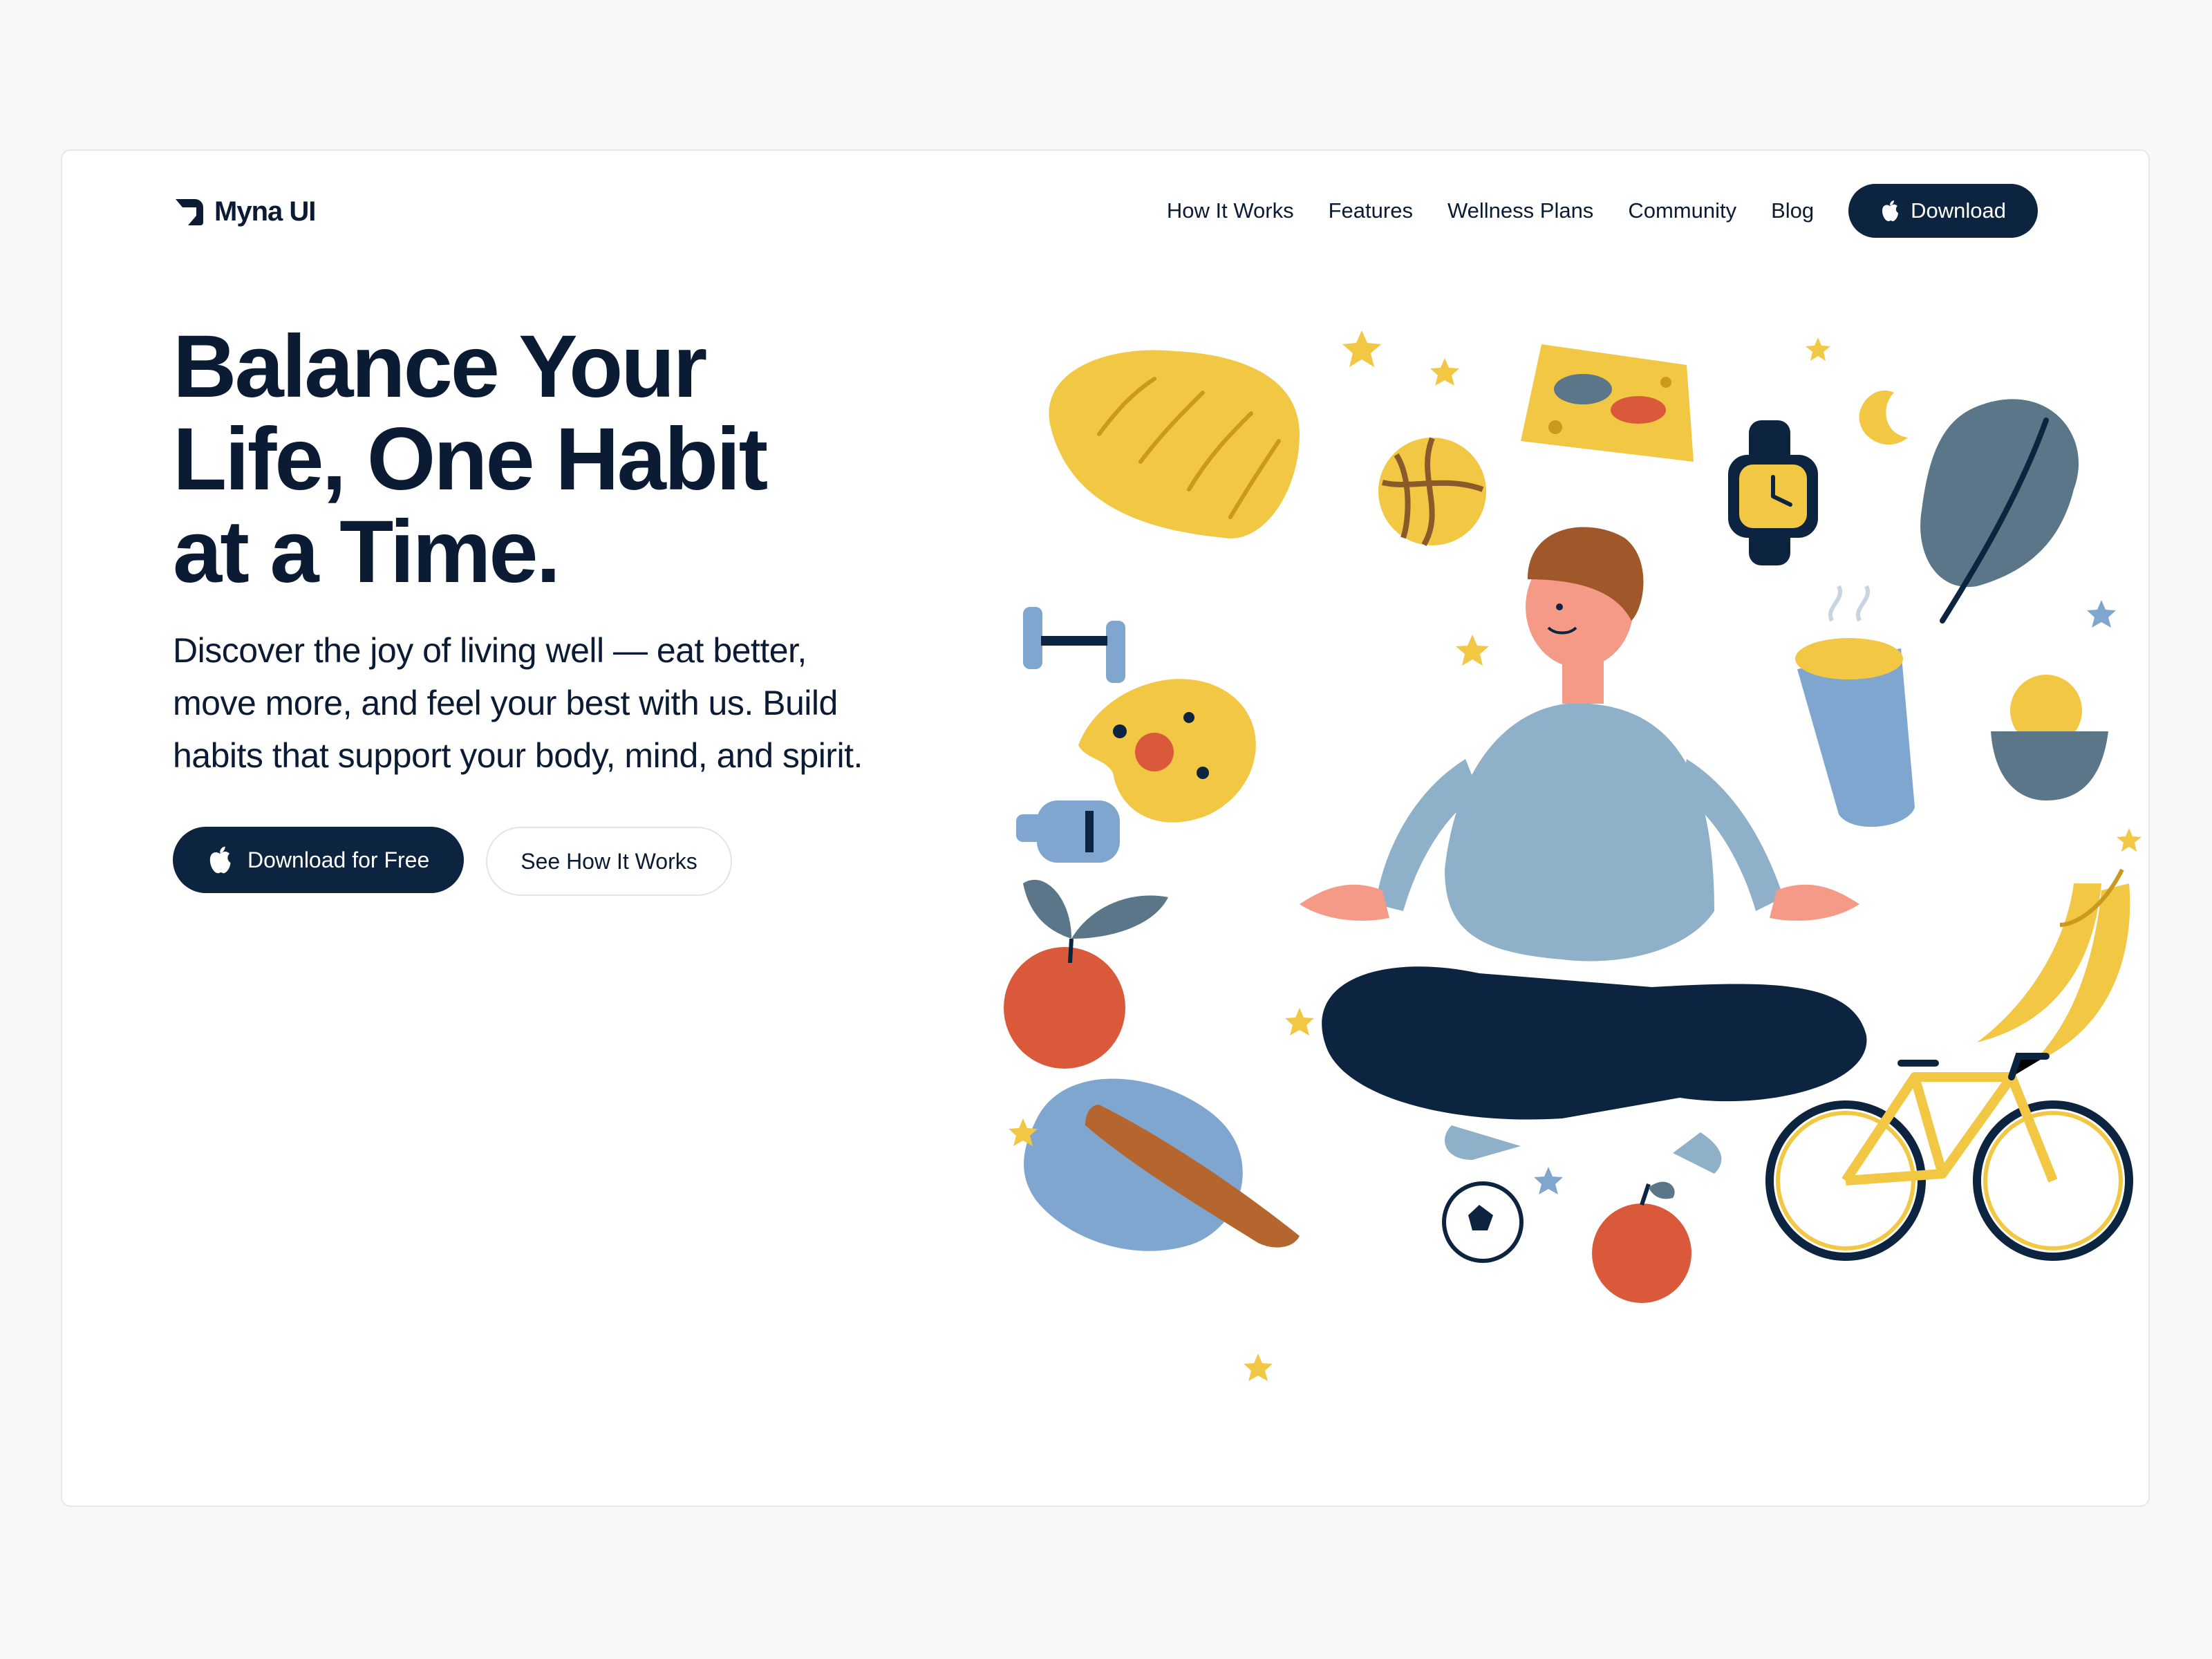 This screenshot has height=1659, width=2212. I want to click on banana-icon, so click(2053, 965).